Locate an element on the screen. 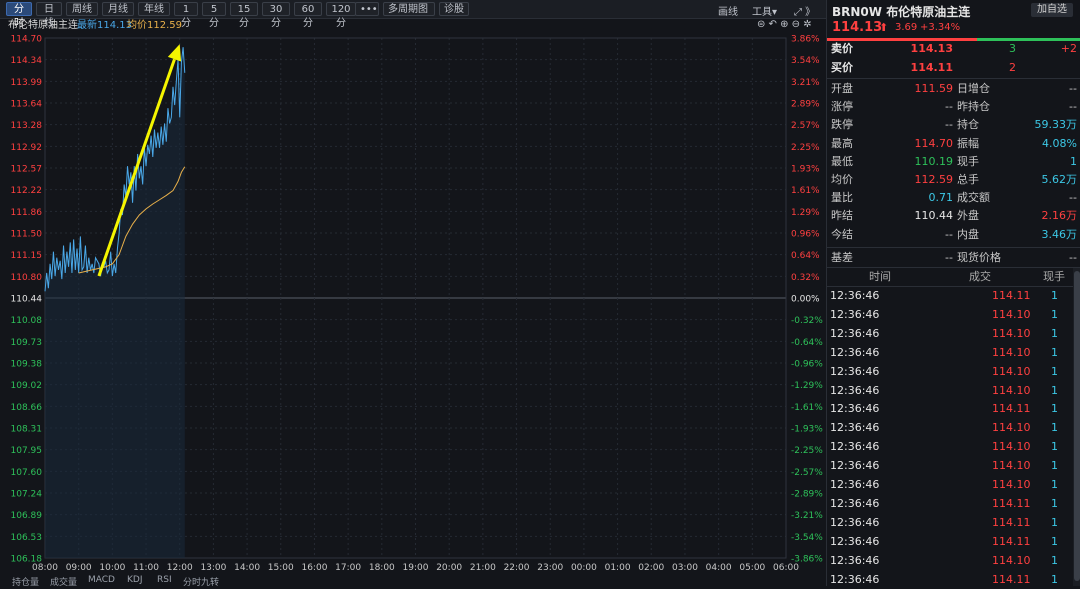  pct-tick-label: 0.32% is located at coordinates (805, 278).